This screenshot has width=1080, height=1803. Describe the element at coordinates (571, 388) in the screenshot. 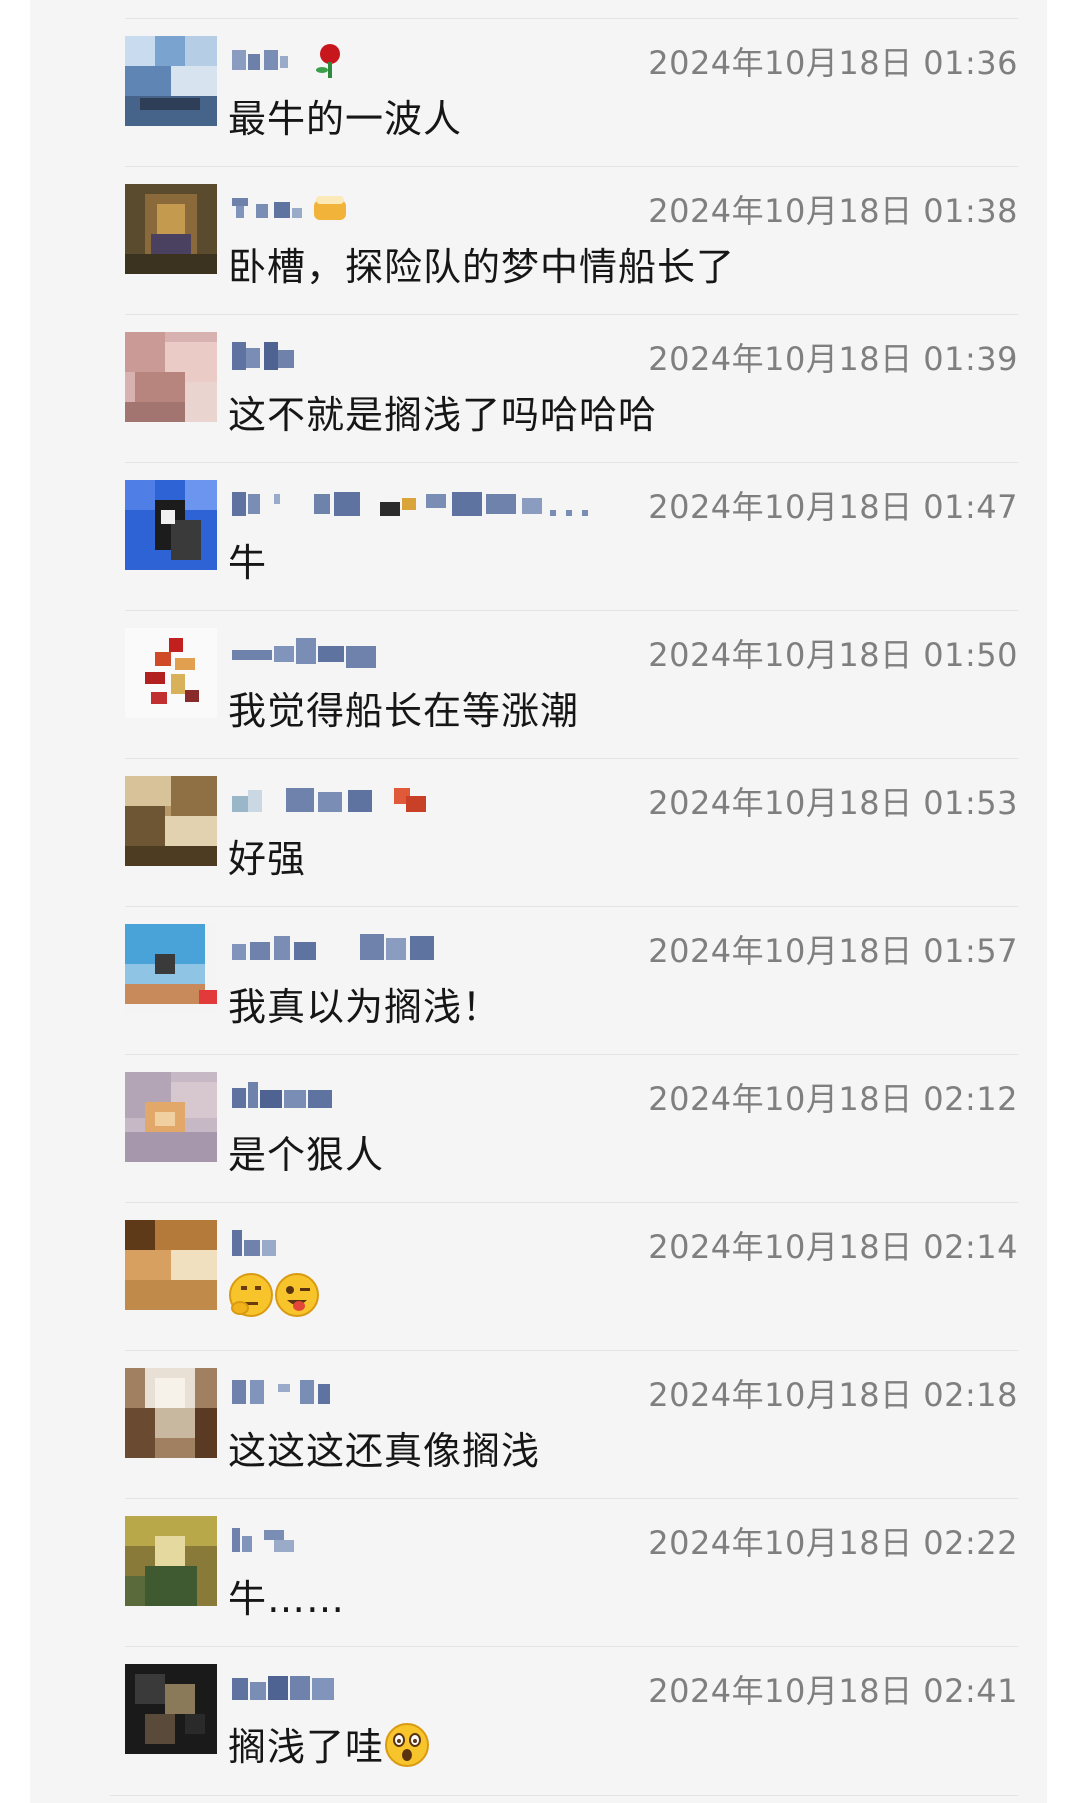

I see `comment-item: 2024年10月18日 01:39 这不就是搁浅了吗哈哈哈` at that location.